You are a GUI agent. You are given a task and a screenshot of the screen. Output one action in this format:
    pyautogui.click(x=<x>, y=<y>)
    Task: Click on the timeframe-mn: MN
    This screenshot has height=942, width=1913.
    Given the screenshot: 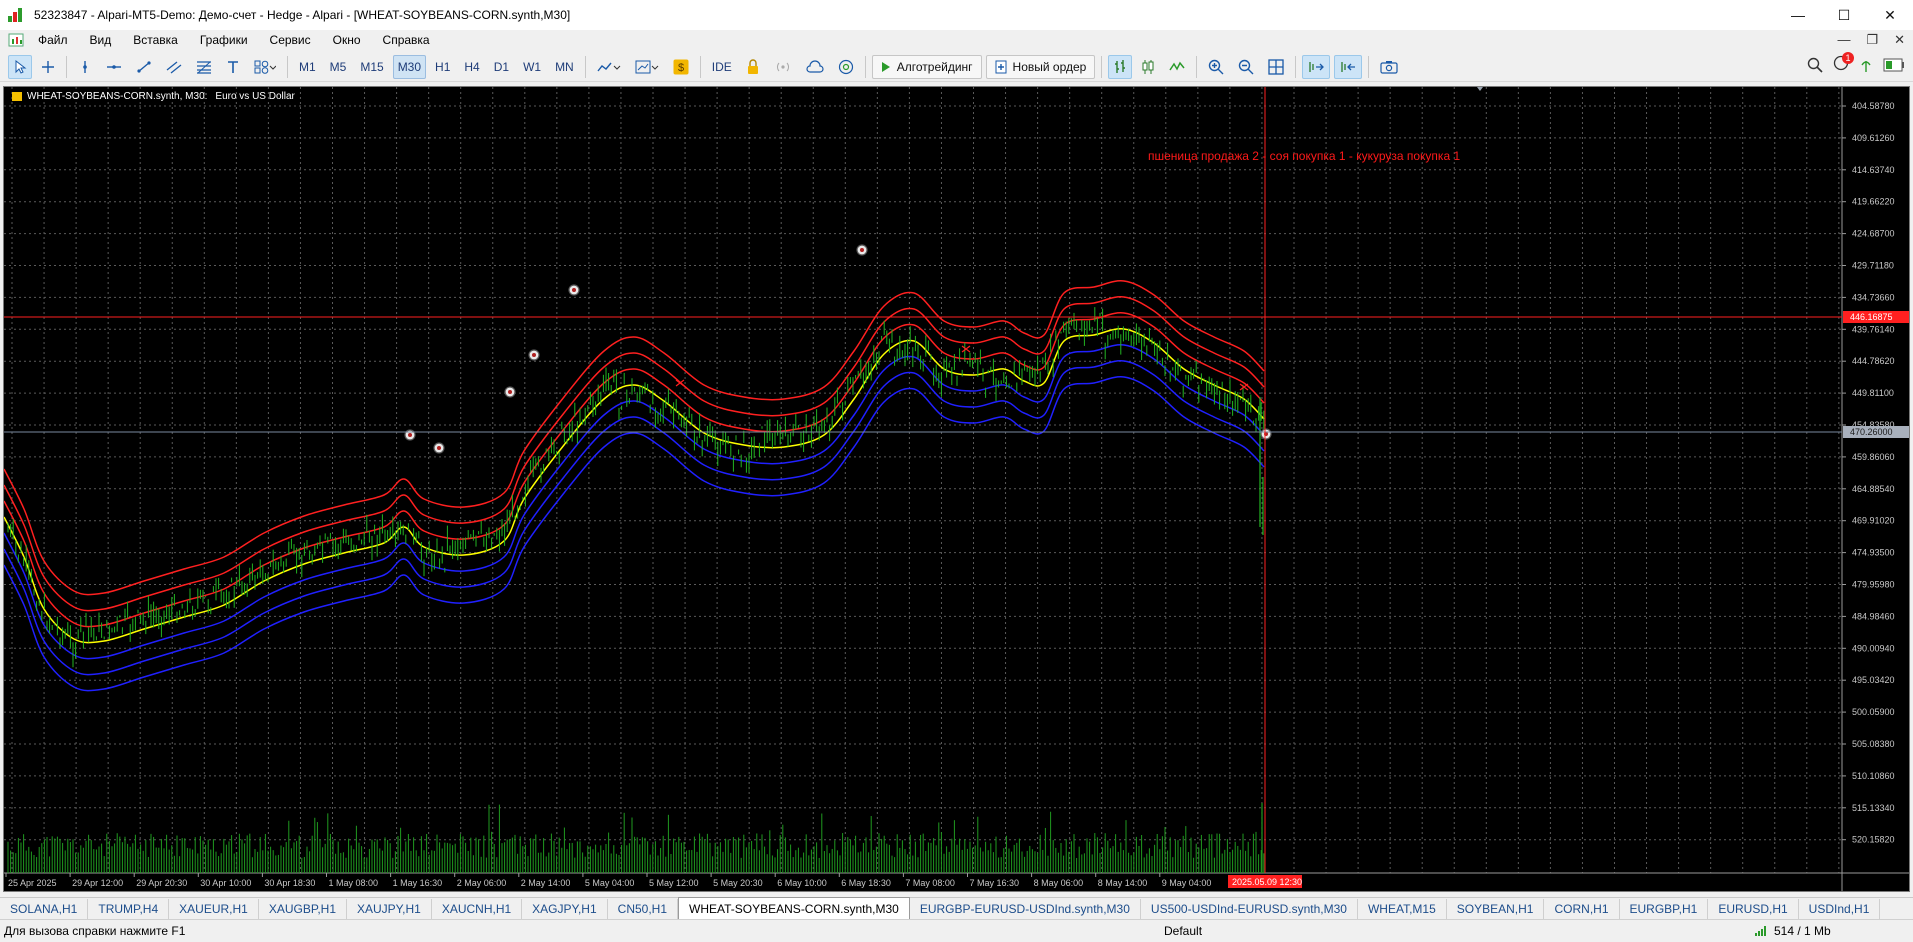 What is the action you would take?
    pyautogui.click(x=564, y=67)
    